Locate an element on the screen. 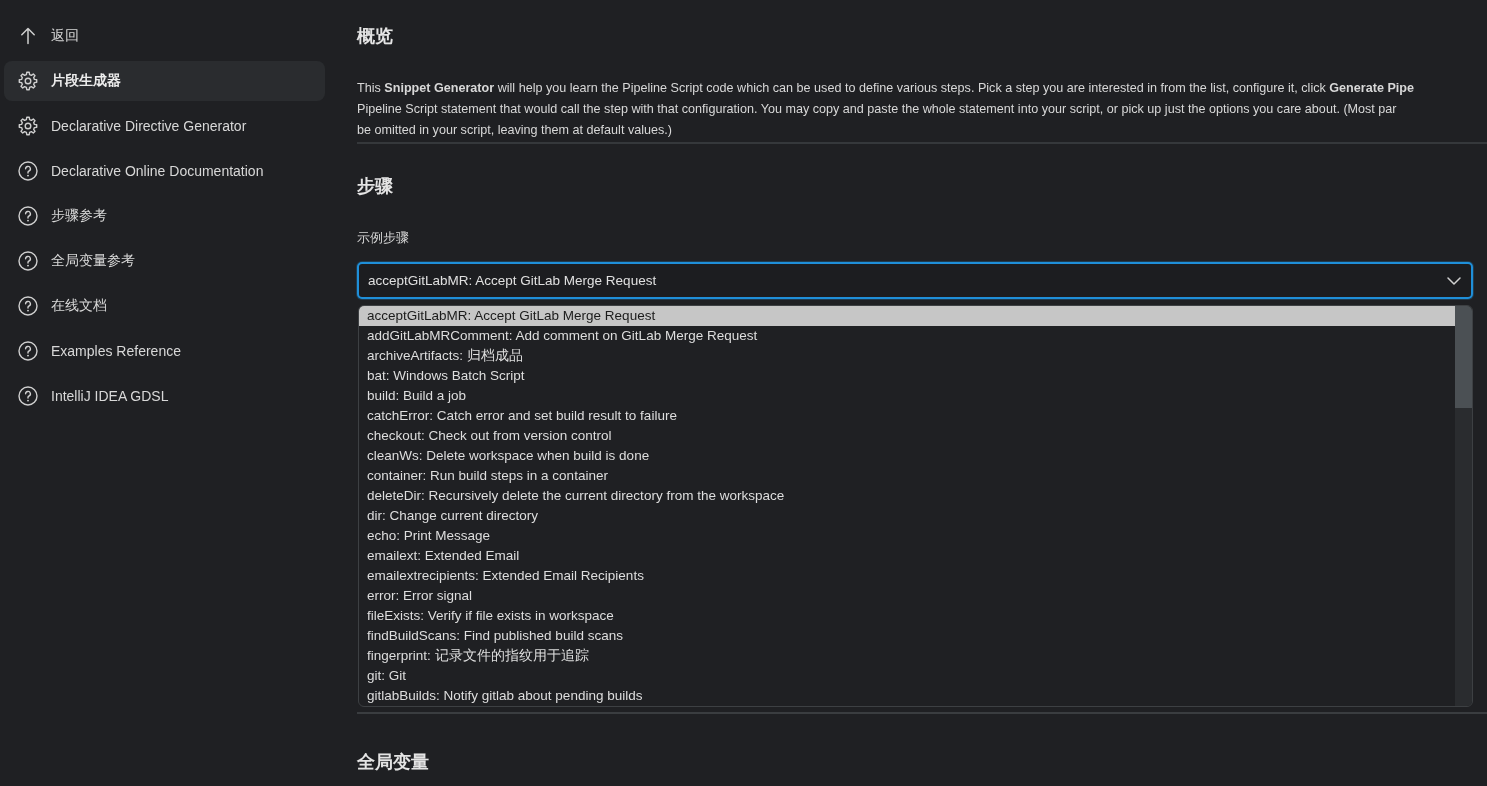 The height and width of the screenshot is (786, 1487). dropdown-option: build: Build a job is located at coordinates (907, 396).